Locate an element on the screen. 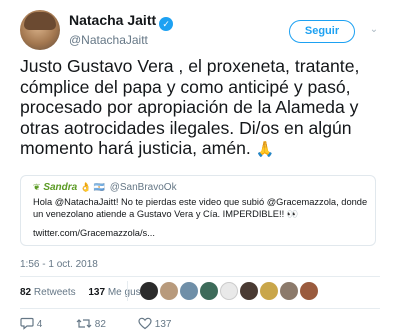 This screenshot has height=333, width=400. quoted-tweet-header: ❦ Sandra 👌 🇦🇷 @SanBravoOk is located at coordinates (105, 187).